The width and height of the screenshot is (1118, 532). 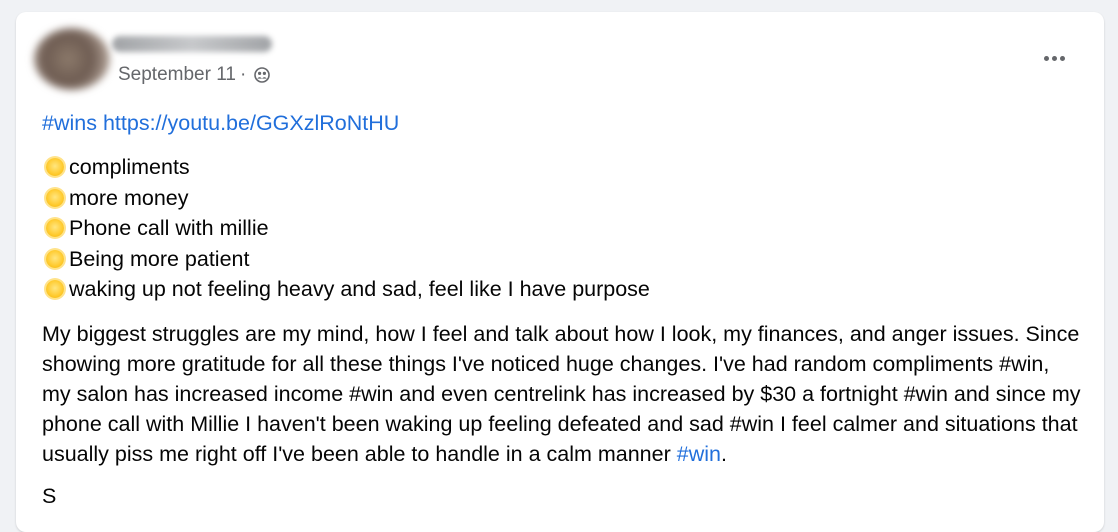 I want to click on list-item: Phone call with millie, so click(x=562, y=228).